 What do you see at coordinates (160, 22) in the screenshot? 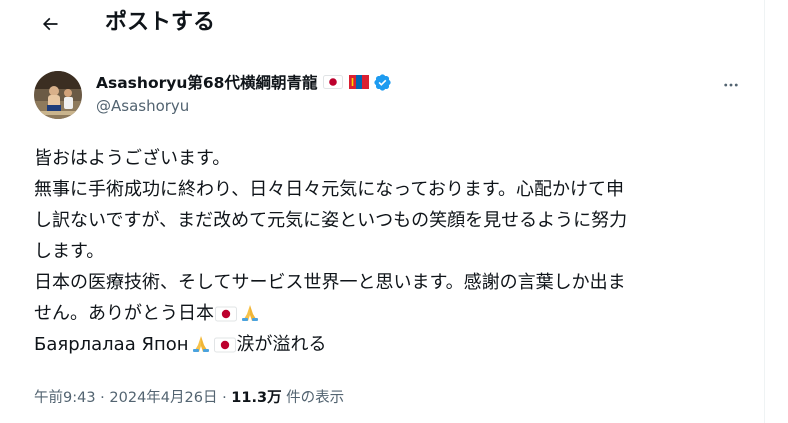
I see `page-title: ポストする` at bounding box center [160, 22].